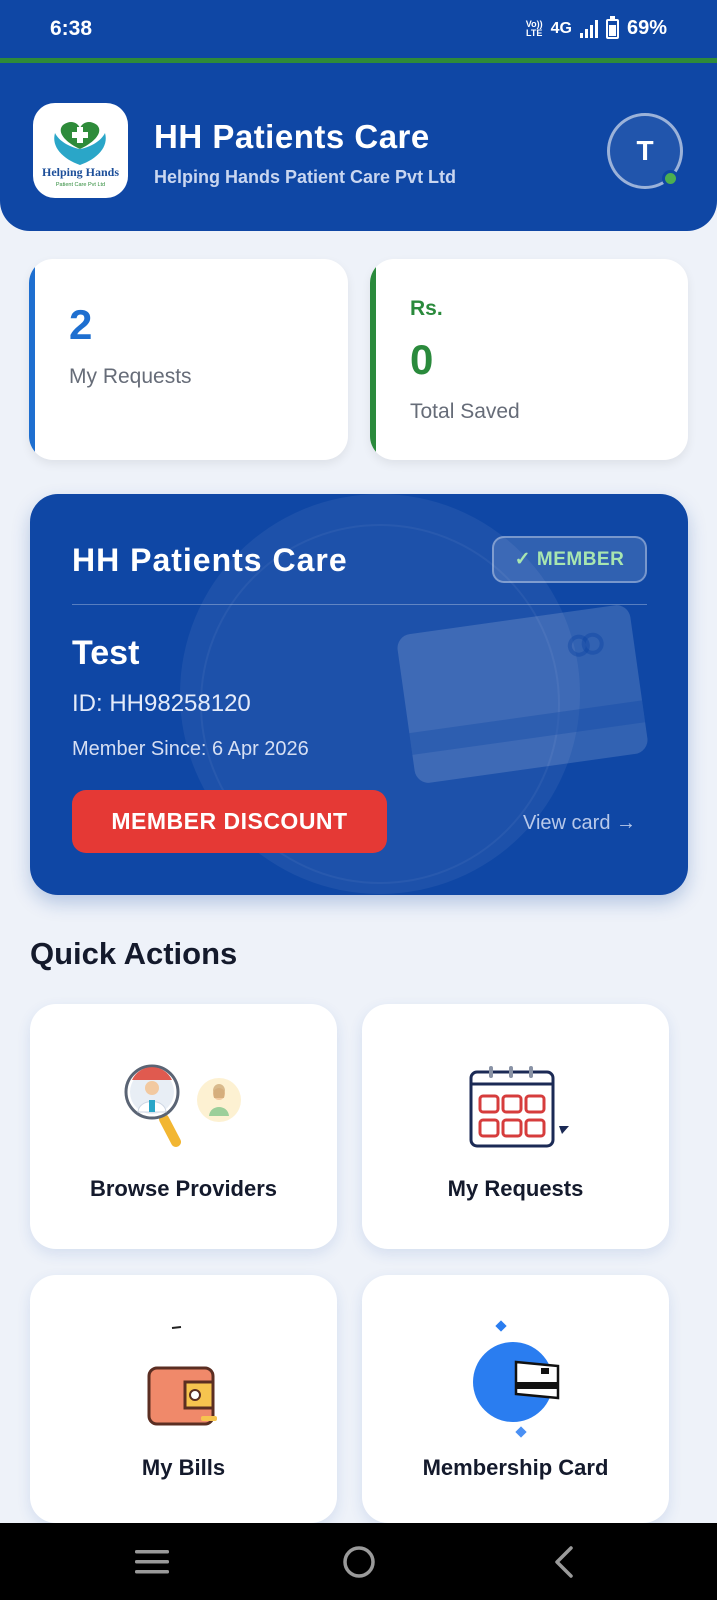  What do you see at coordinates (81, 324) in the screenshot?
I see `requests-count: 2` at bounding box center [81, 324].